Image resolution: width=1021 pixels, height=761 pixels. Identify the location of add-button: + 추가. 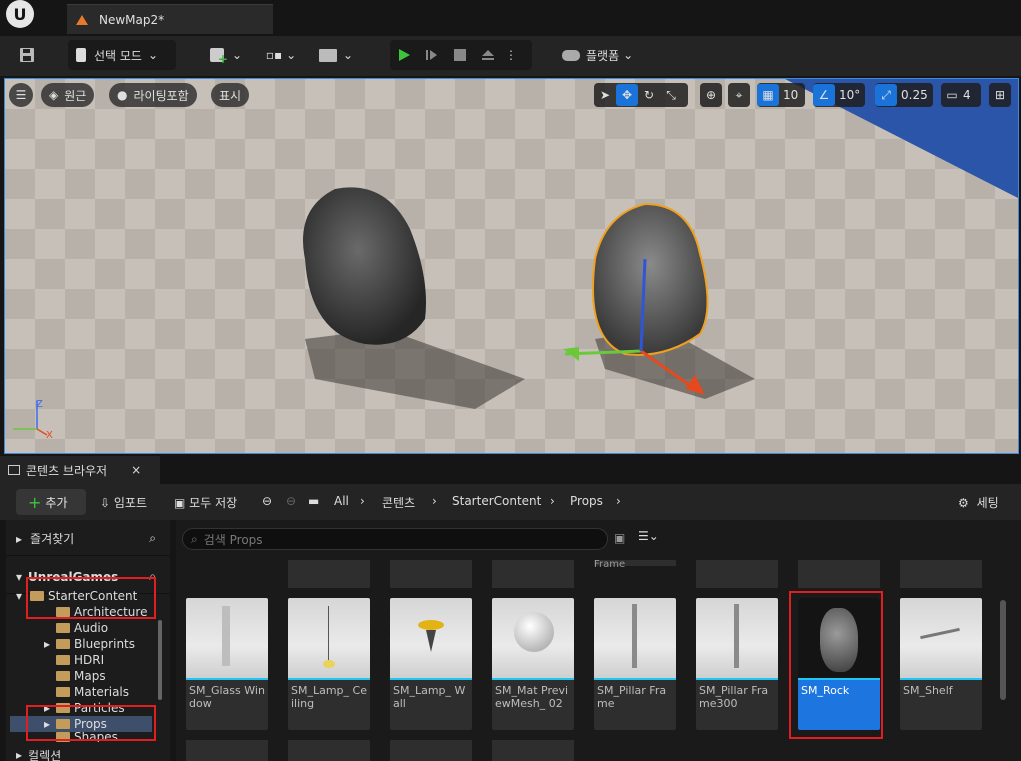
(51, 502).